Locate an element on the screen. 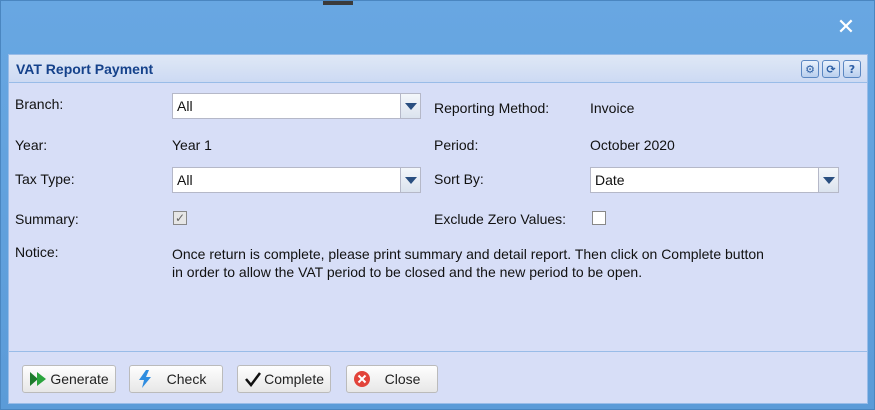  check-button: Check is located at coordinates (176, 379).